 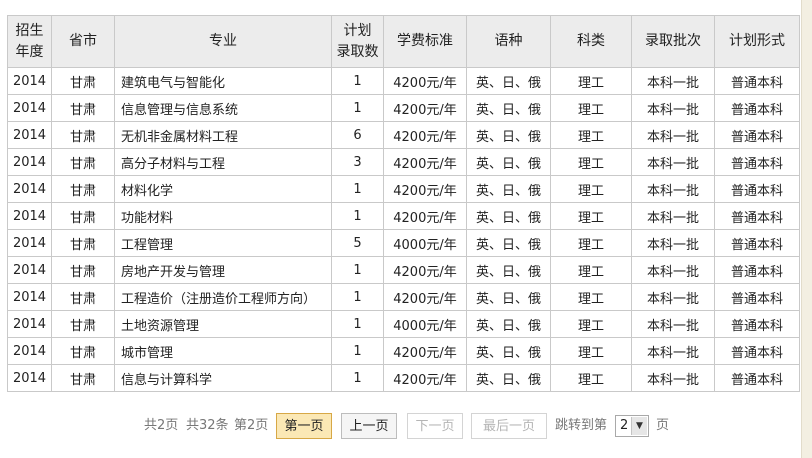 What do you see at coordinates (673, 41) in the screenshot?
I see `header-batch: 录取批次` at bounding box center [673, 41].